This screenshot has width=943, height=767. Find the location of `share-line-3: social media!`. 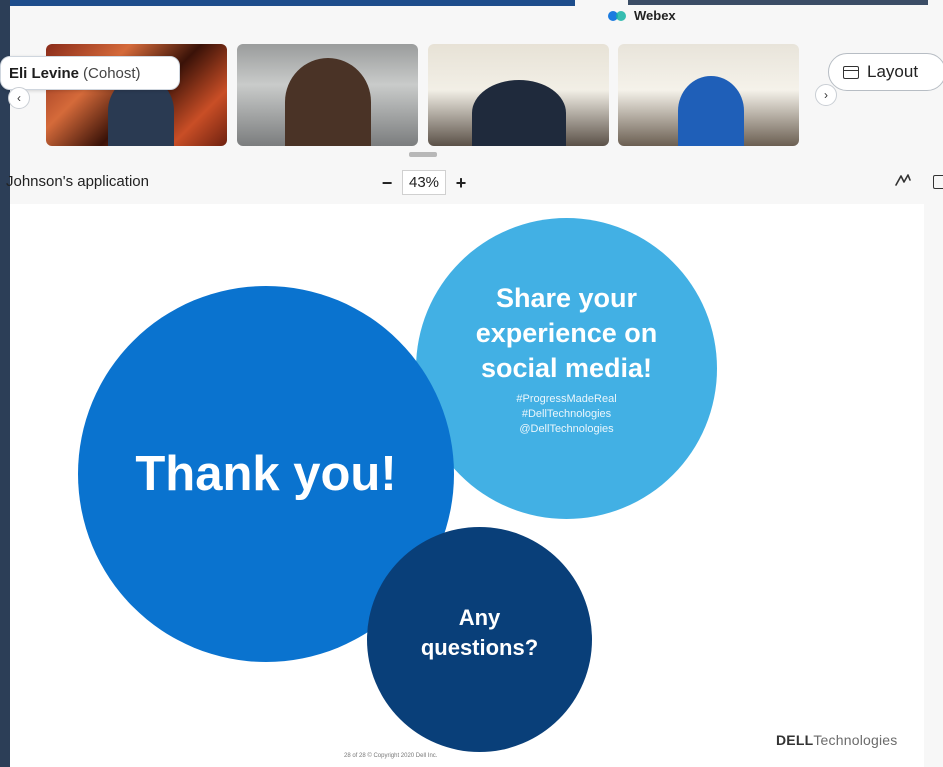

share-line-3: social media! is located at coordinates (566, 367).